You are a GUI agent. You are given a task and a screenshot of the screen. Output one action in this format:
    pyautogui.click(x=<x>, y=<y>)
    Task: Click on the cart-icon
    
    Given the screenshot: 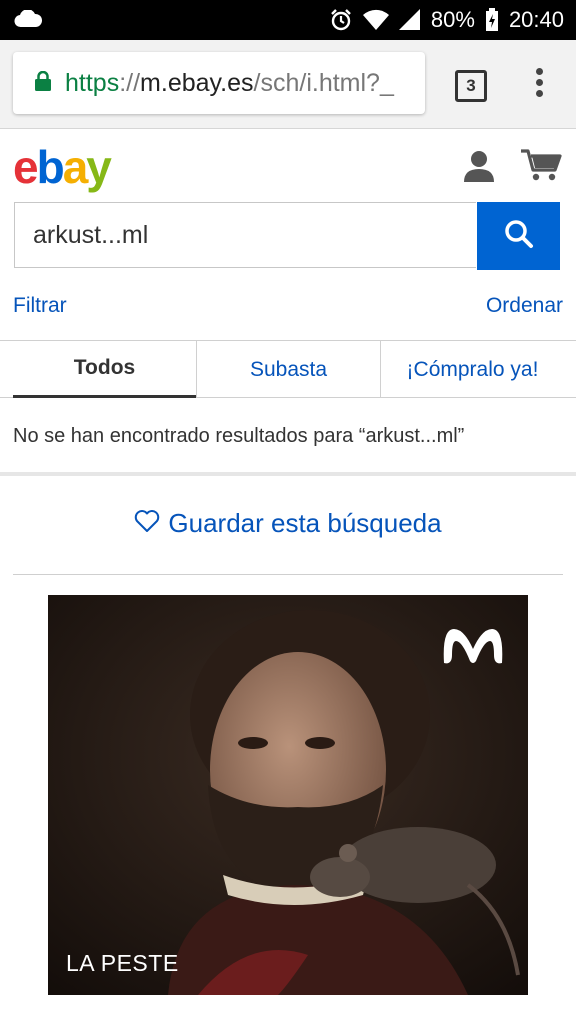 What is the action you would take?
    pyautogui.click(x=541, y=167)
    